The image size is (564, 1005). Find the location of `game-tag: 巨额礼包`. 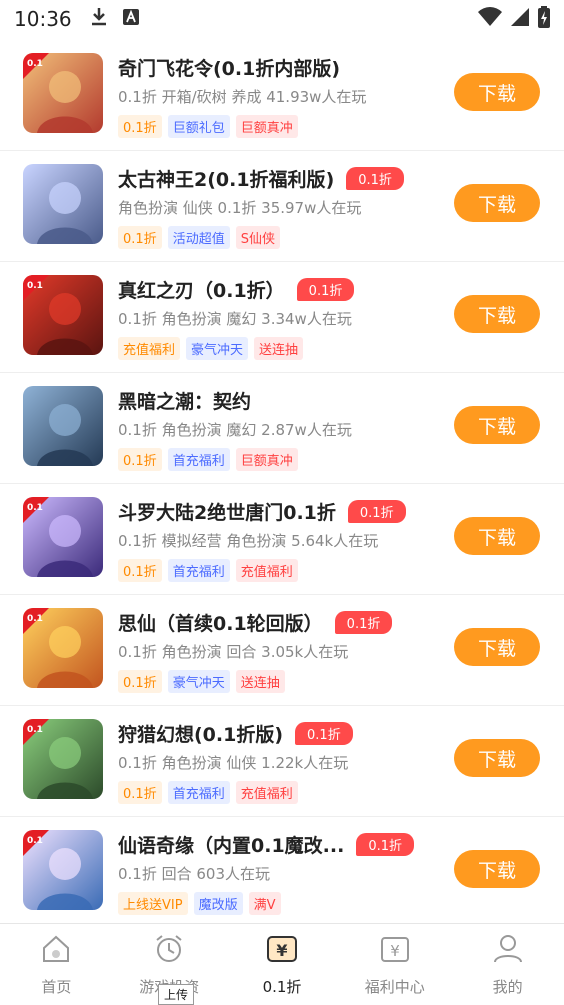

game-tag: 巨额礼包 is located at coordinates (198, 126).